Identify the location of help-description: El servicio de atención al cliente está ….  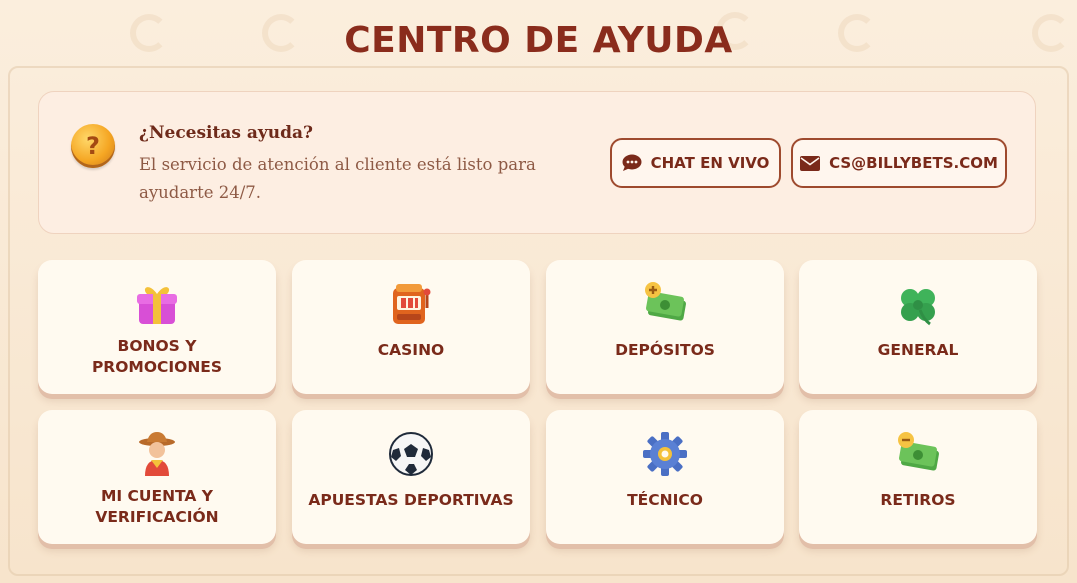
(337, 178).